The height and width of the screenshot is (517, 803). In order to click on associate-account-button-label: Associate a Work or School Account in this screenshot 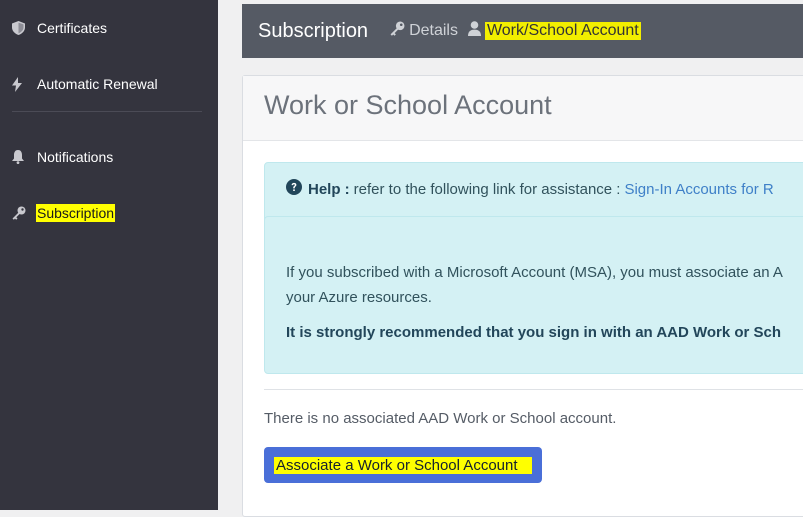, I will do `click(403, 465)`.